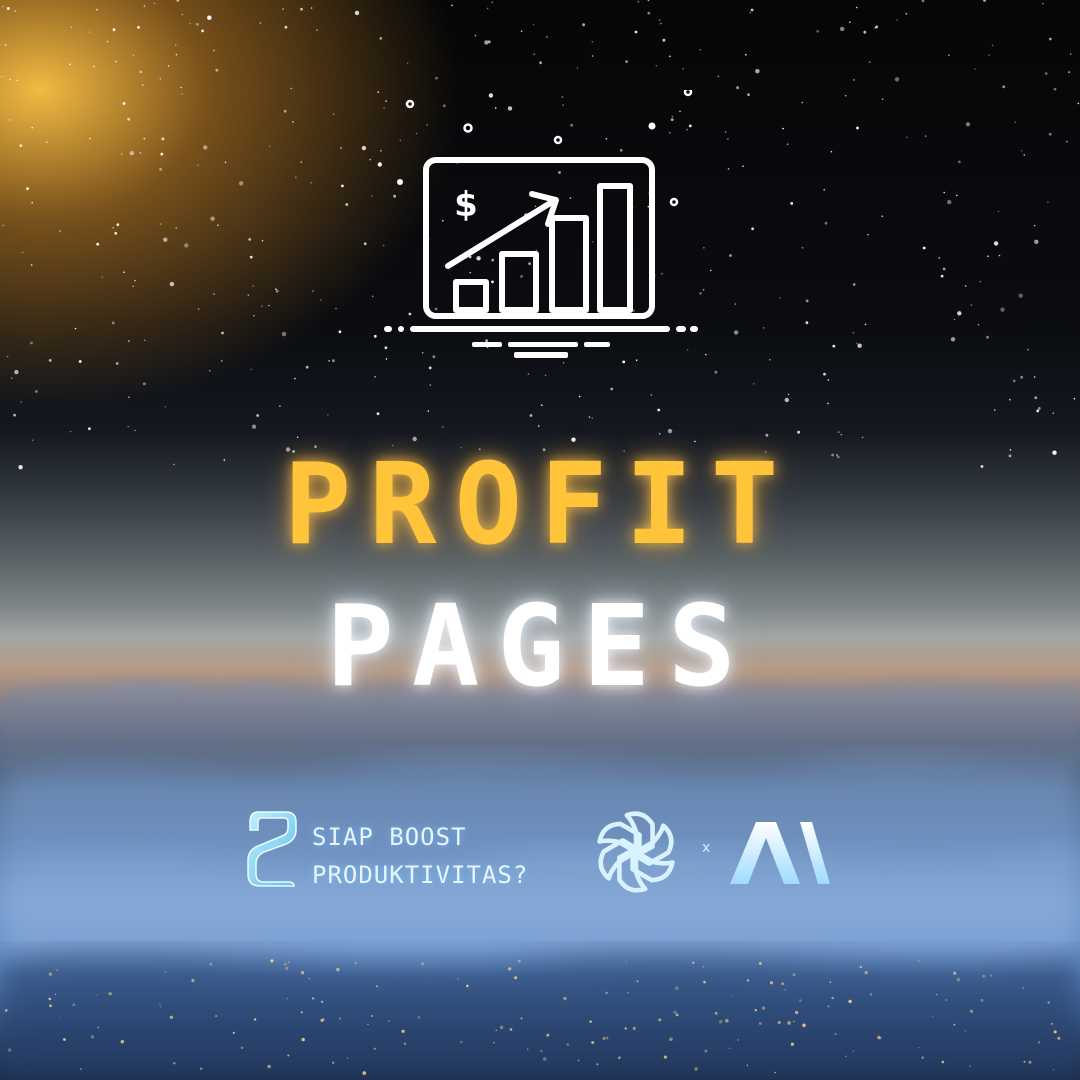 Image resolution: width=1080 pixels, height=1080 pixels. What do you see at coordinates (389, 837) in the screenshot?
I see `tagline-line1: SIAP BOOST` at bounding box center [389, 837].